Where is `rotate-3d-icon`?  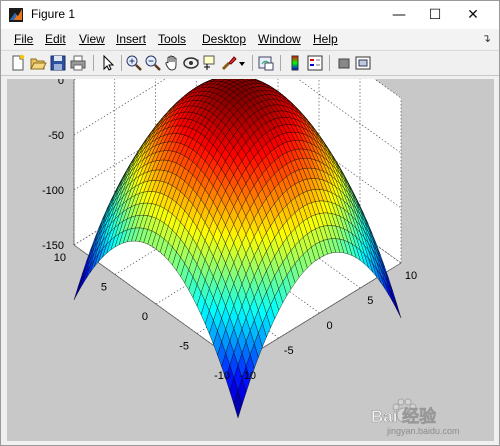
rotate-3d-icon is located at coordinates (191, 63).